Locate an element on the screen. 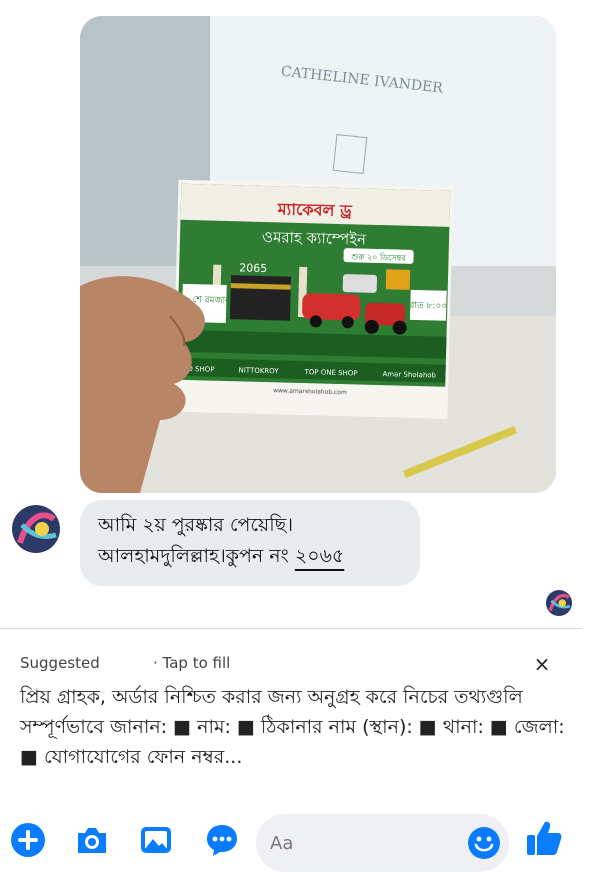 This screenshot has width=595, height=884. message-input is located at coordinates (365, 843).